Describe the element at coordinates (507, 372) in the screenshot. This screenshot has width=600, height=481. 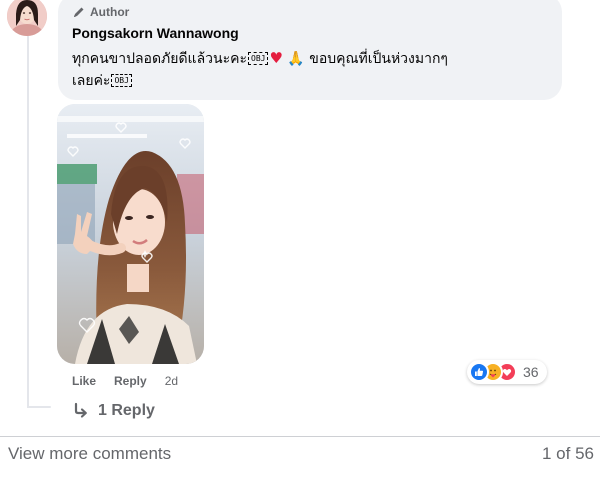
I see `reactions-summary: 36` at that location.